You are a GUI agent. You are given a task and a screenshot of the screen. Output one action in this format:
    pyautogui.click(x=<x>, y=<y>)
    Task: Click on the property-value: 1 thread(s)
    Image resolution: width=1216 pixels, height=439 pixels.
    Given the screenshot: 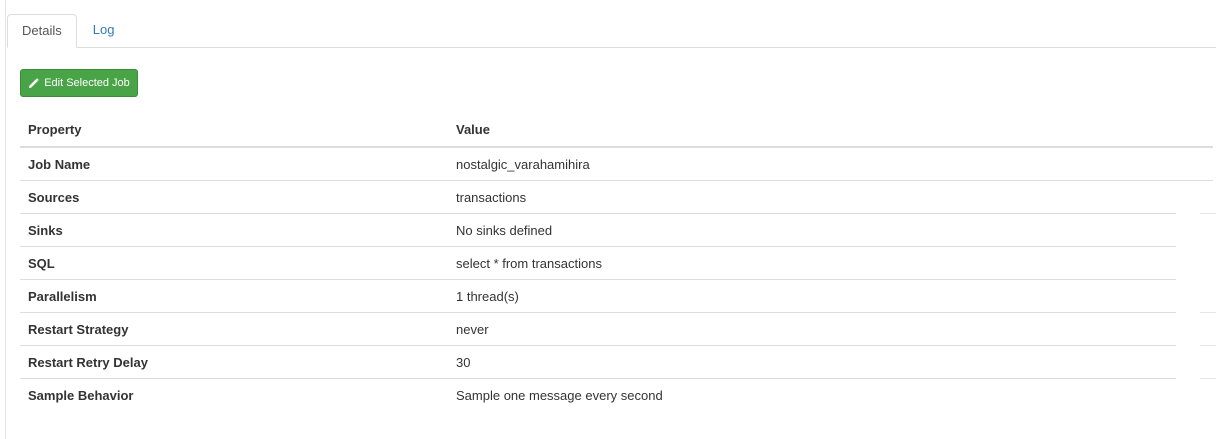 What is the action you would take?
    pyautogui.click(x=487, y=296)
    